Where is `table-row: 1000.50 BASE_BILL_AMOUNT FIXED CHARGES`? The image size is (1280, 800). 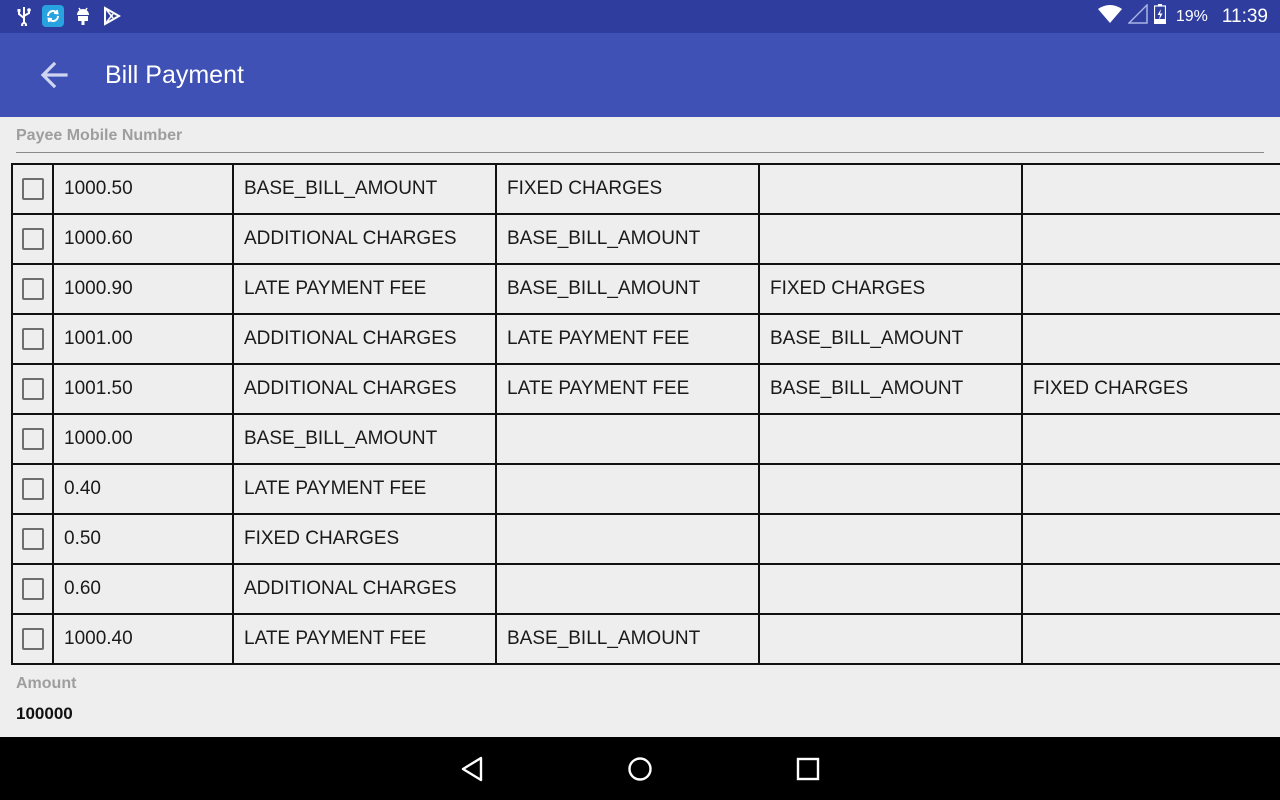
table-row: 1000.50 BASE_BILL_AMOUNT FIXED CHARGES is located at coordinates (646, 189).